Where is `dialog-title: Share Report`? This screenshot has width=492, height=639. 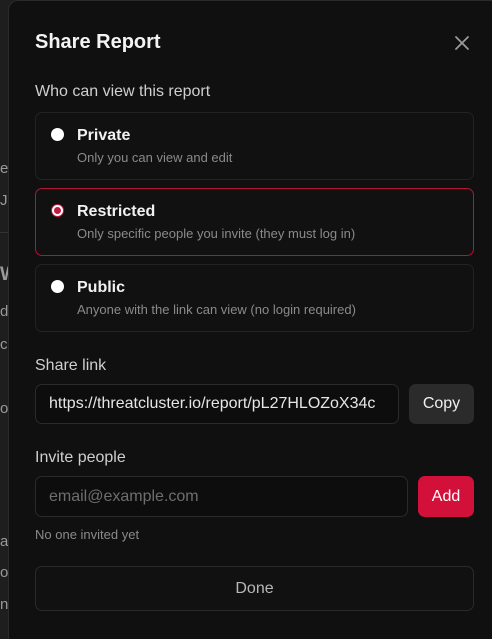
dialog-title: Share Report is located at coordinates (98, 42).